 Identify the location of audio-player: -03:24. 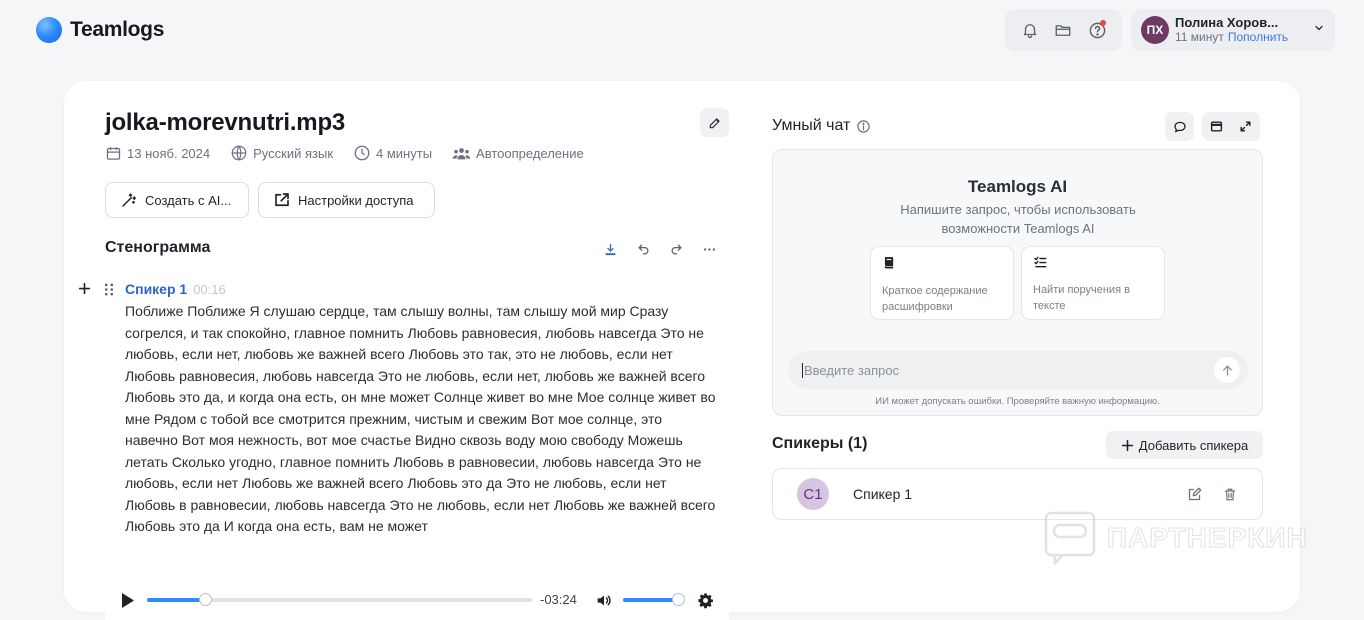
(417, 602).